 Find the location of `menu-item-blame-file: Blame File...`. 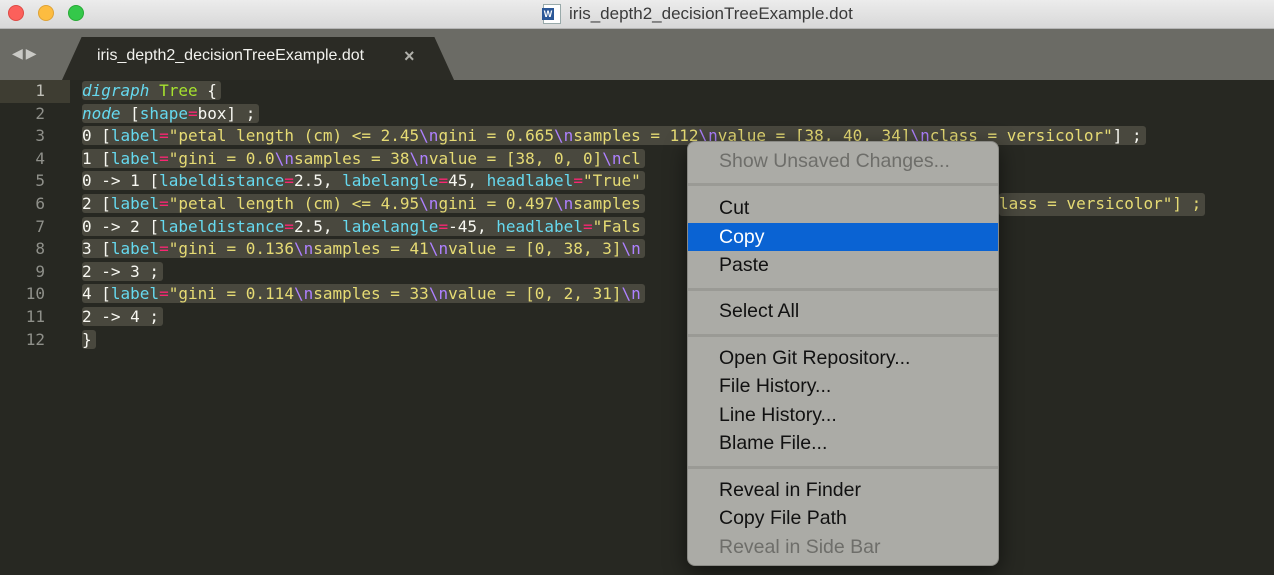

menu-item-blame-file: Blame File... is located at coordinates (843, 443).